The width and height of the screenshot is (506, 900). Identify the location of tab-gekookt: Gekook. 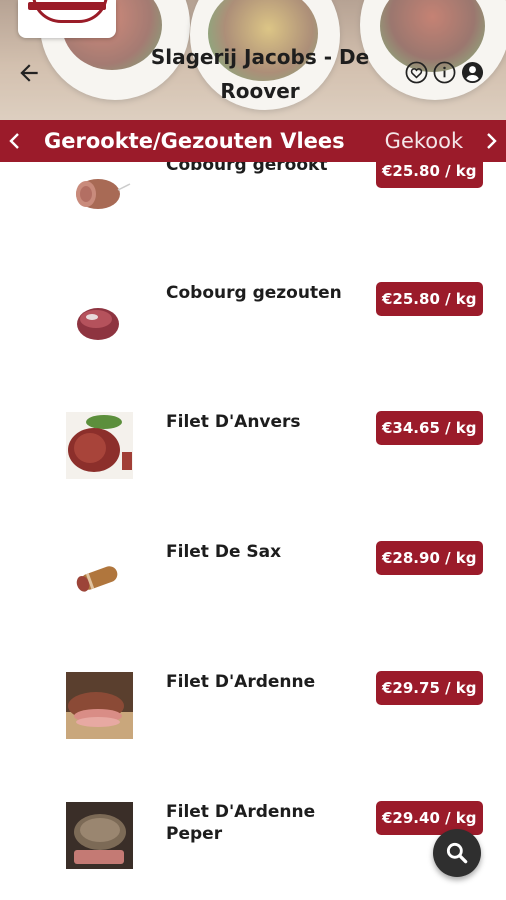
(424, 141).